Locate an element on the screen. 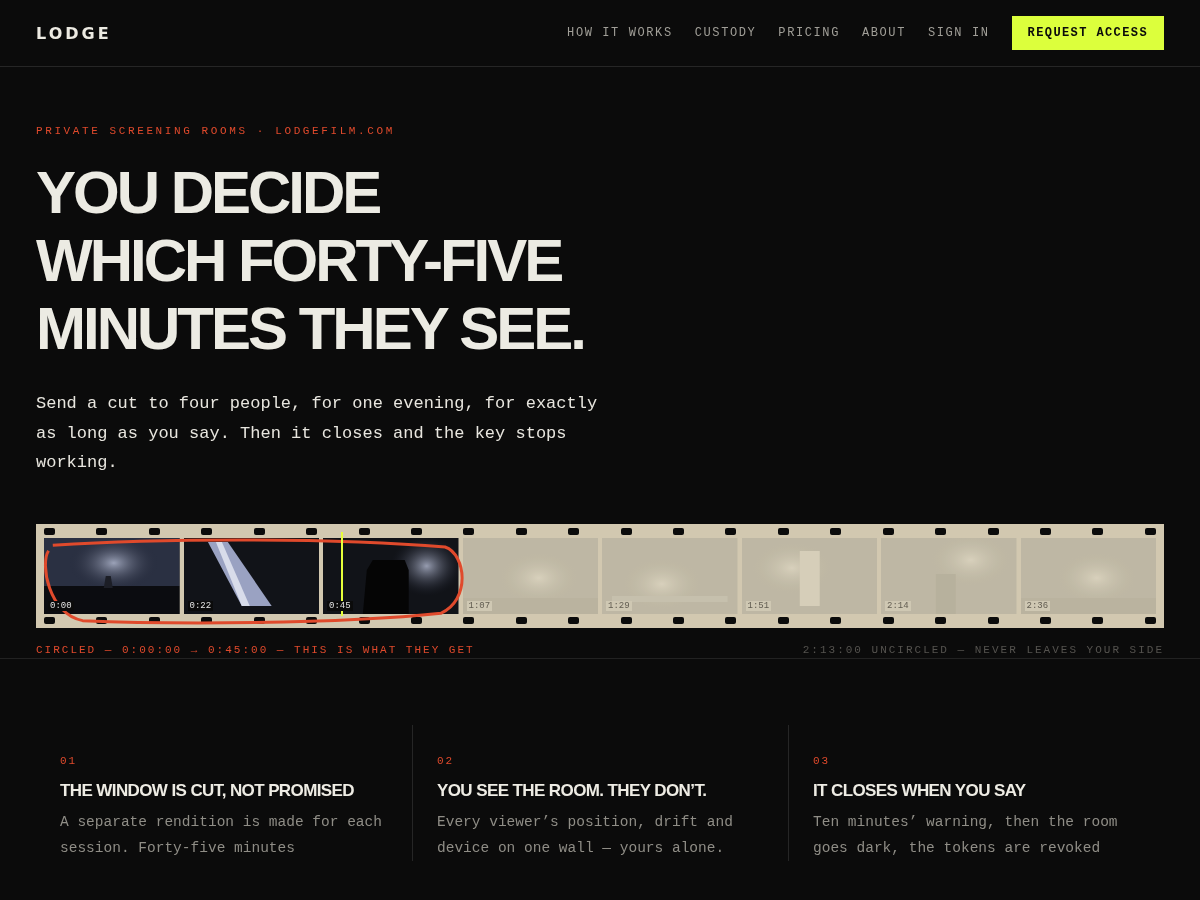  feature-text: Every viewer’s position, drift and device on one wall — yours alone. is located at coordinates (585, 835).